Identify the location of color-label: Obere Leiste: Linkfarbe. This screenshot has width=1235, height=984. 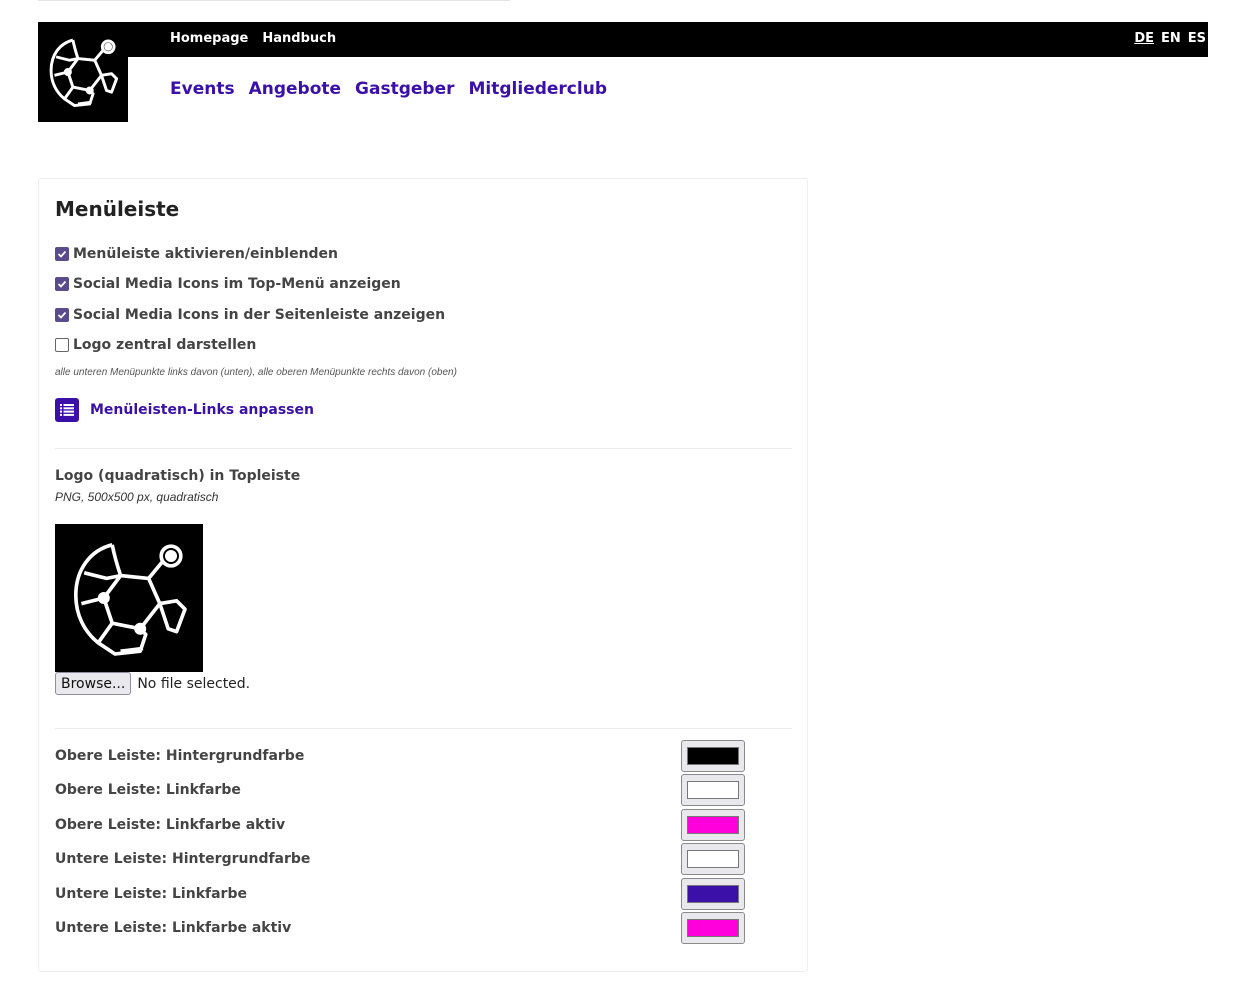
(148, 790).